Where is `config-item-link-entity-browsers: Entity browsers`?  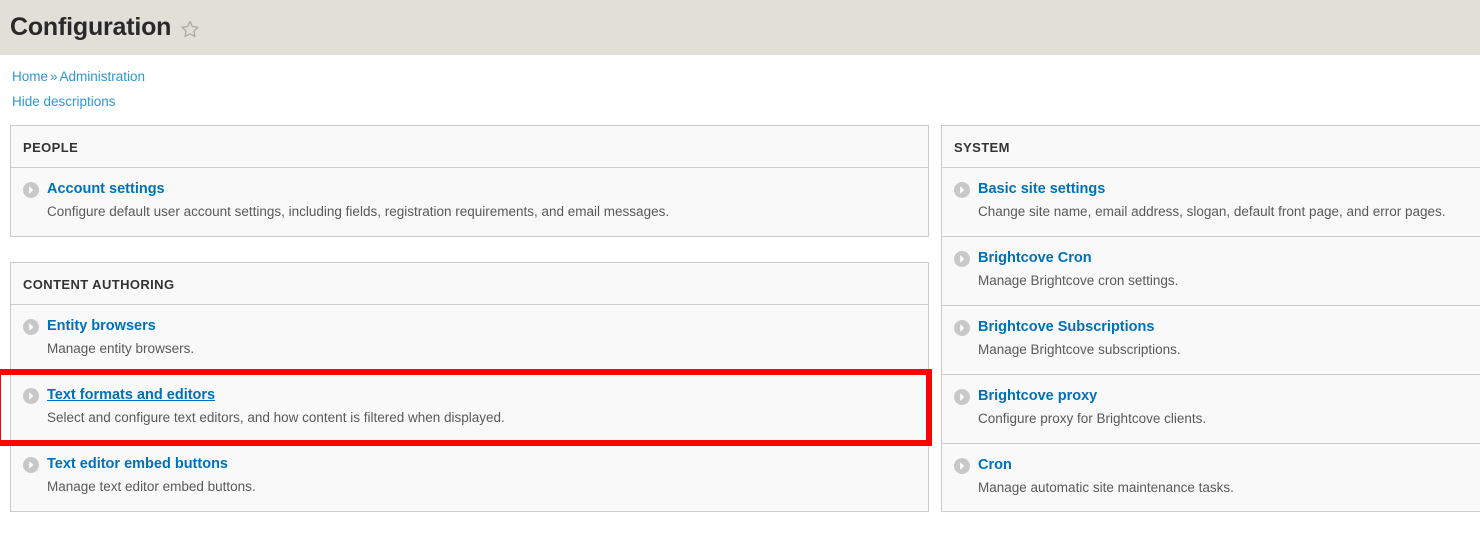 config-item-link-entity-browsers: Entity browsers is located at coordinates (101, 326).